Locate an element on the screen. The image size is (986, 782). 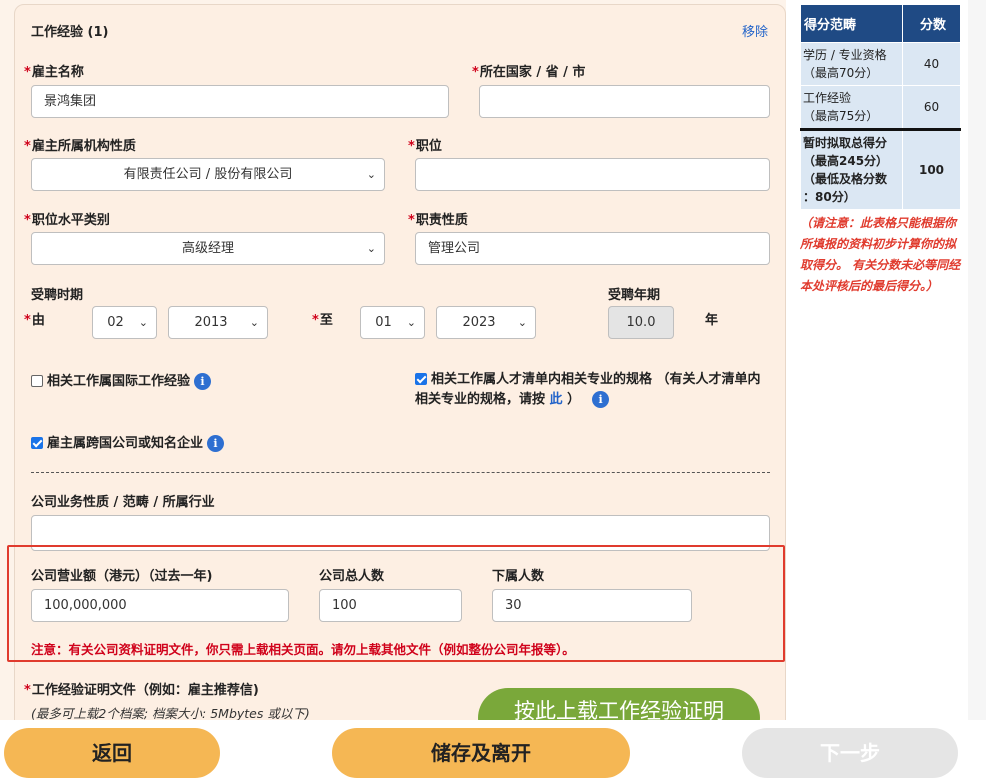
score-row-name: 学历 / 专业资格 is located at coordinates (845, 55).